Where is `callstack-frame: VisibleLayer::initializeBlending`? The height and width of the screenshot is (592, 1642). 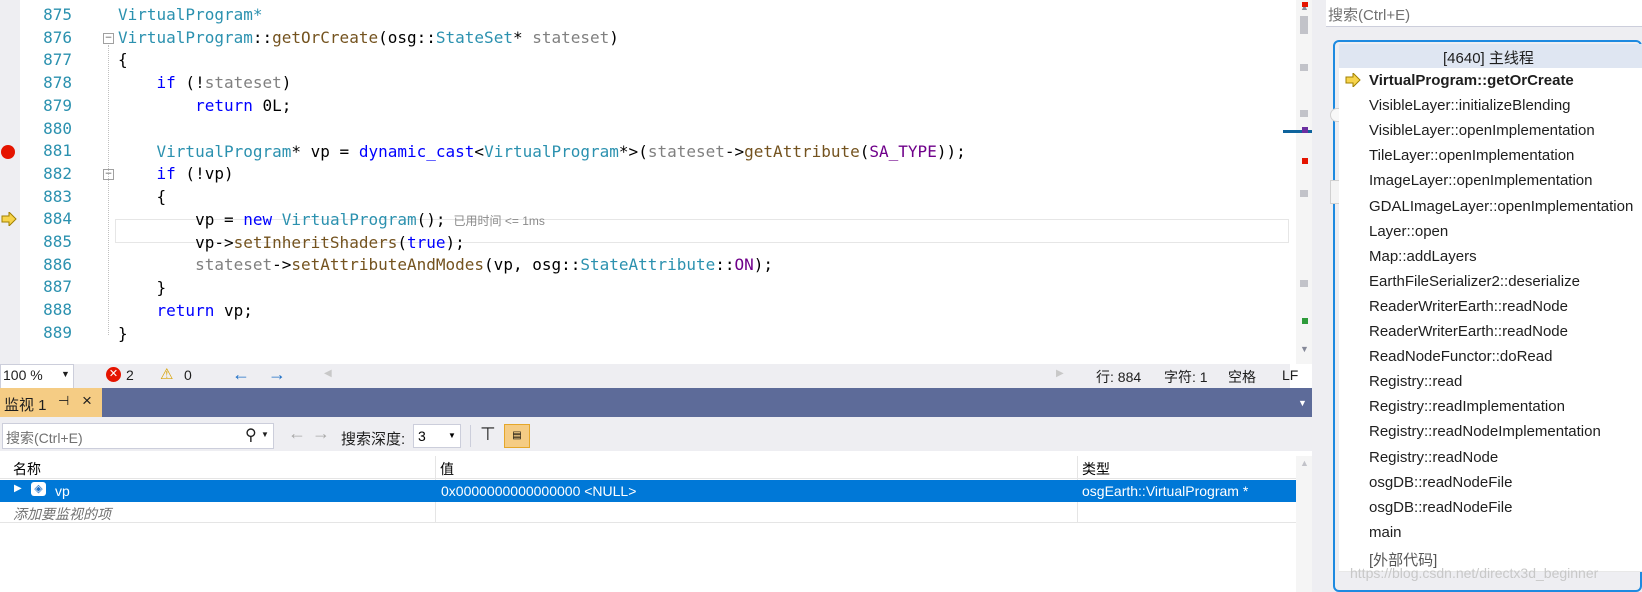
callstack-frame: VisibleLayer::initializeBlending is located at coordinates (1490, 107).